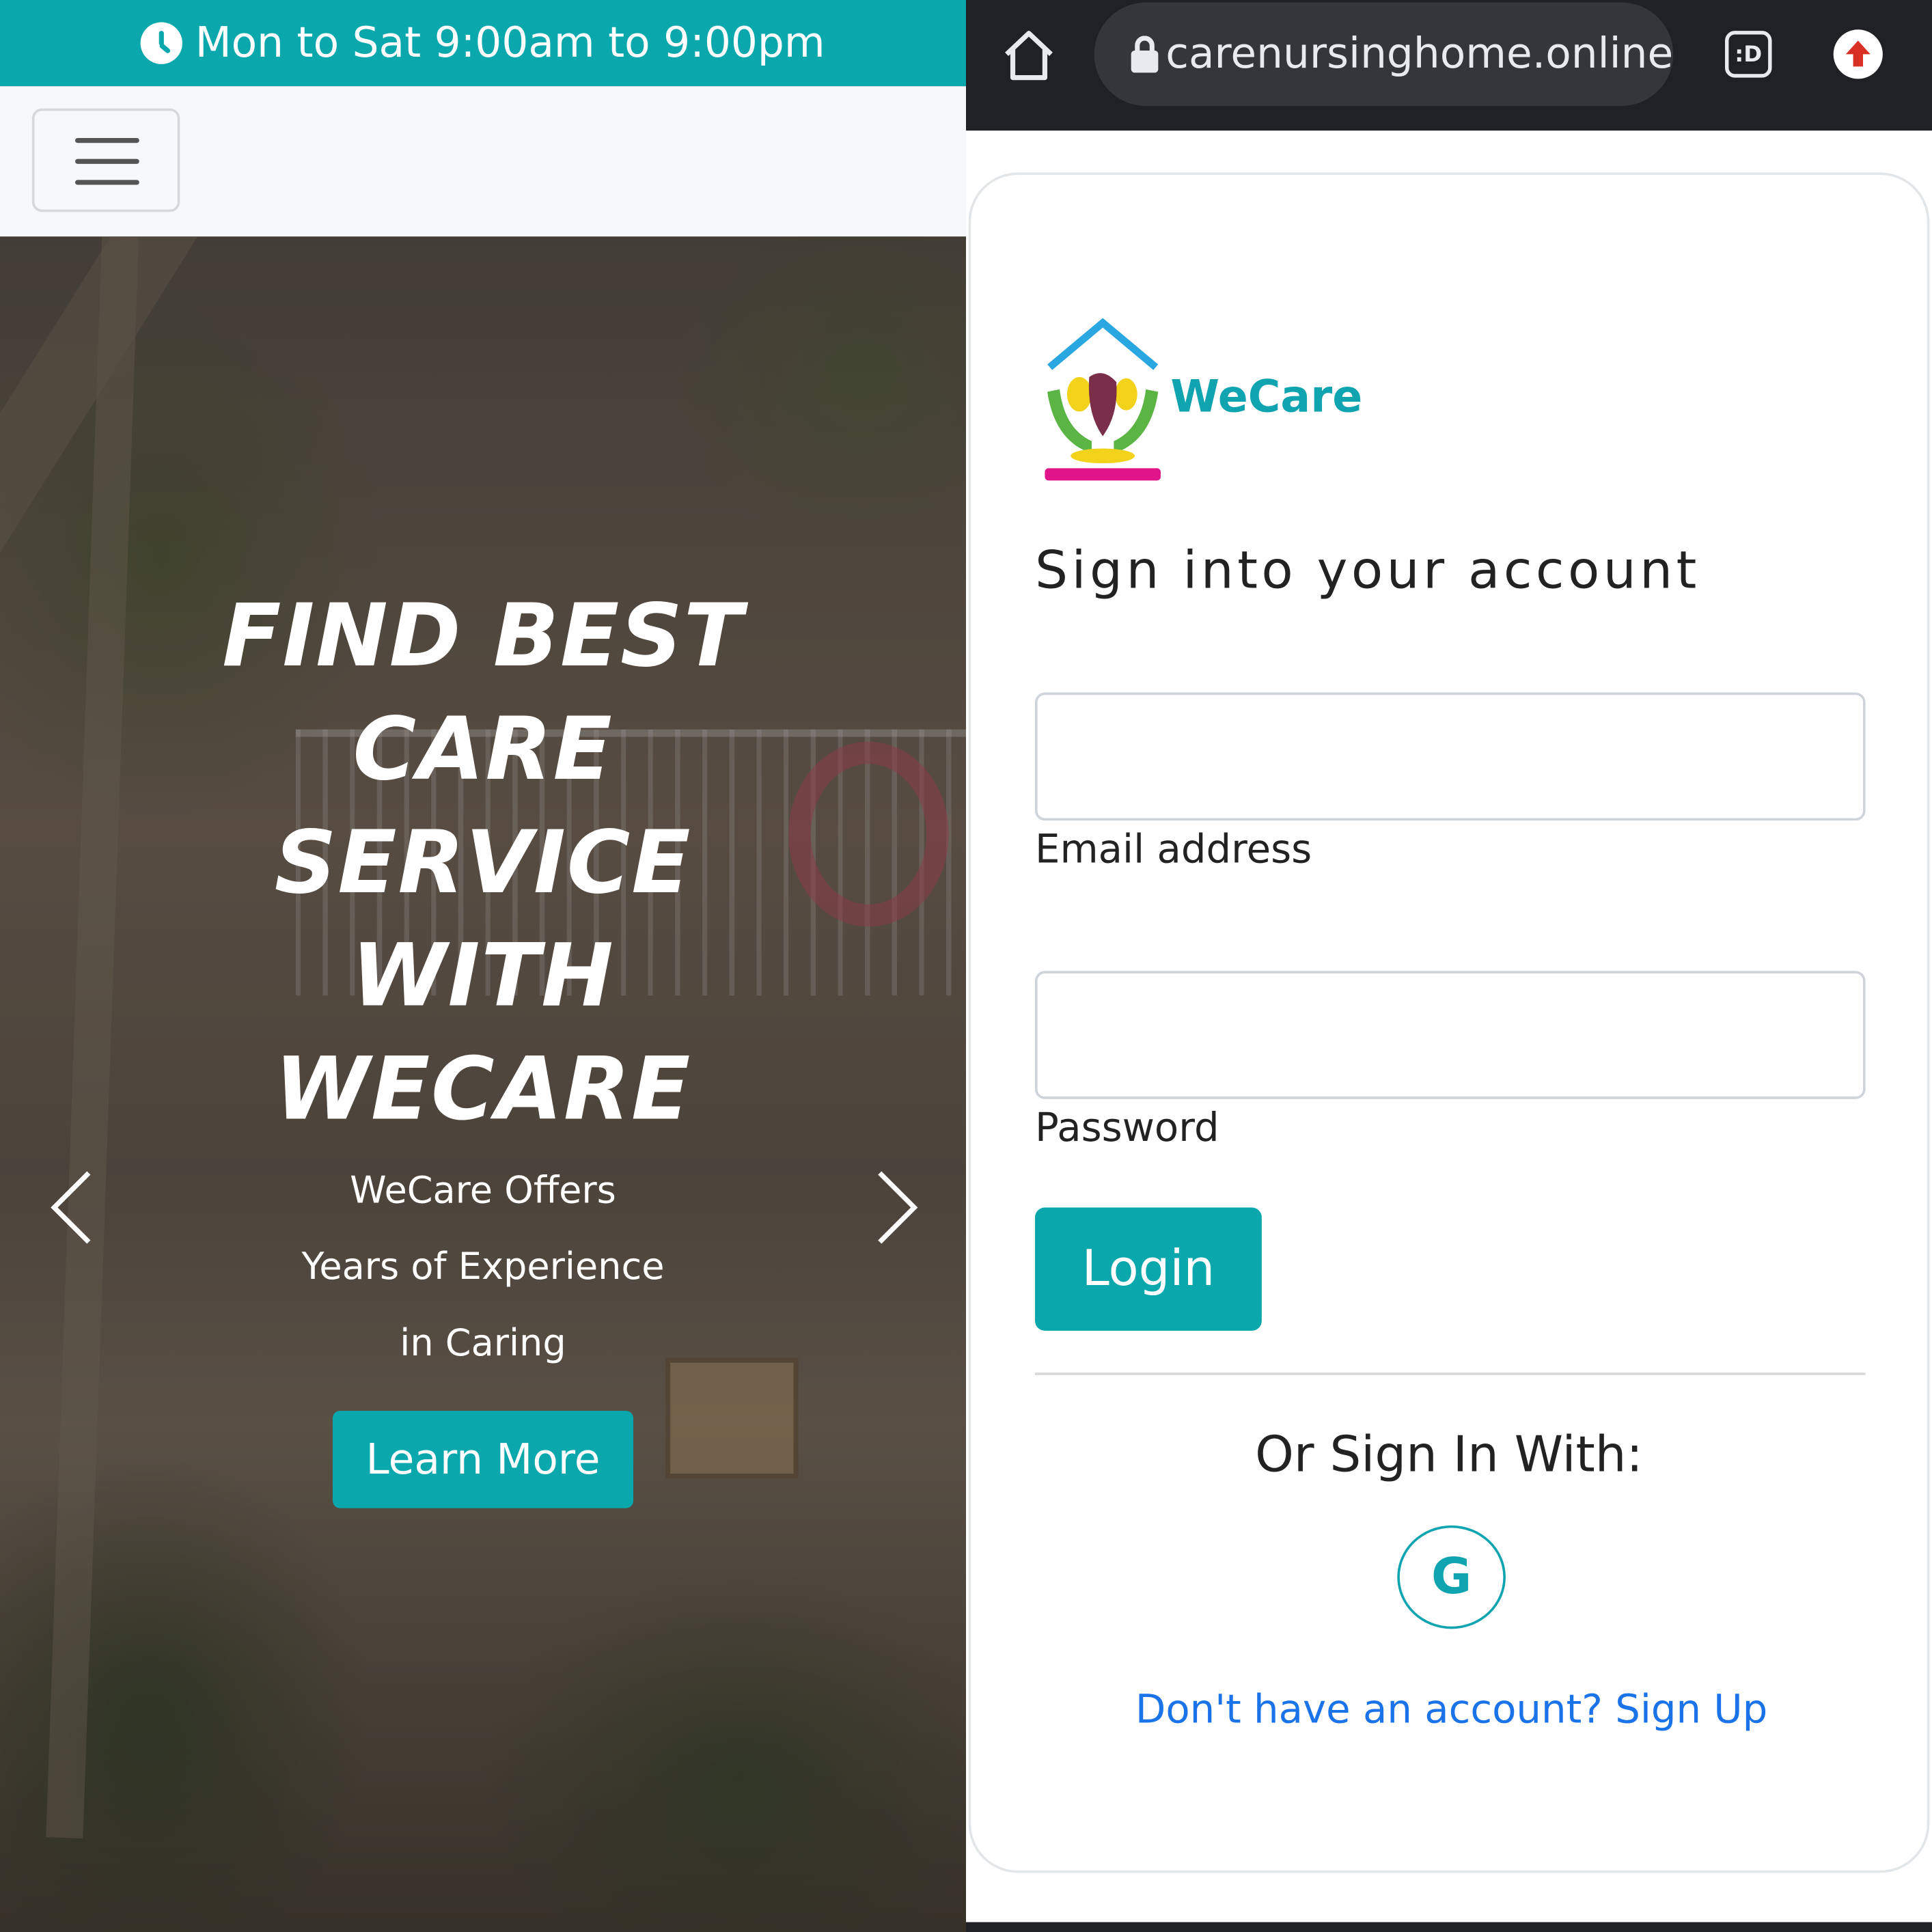 This screenshot has height=1932, width=1932. What do you see at coordinates (483, 636) in the screenshot?
I see `hero-title-line: FIND BEST` at bounding box center [483, 636].